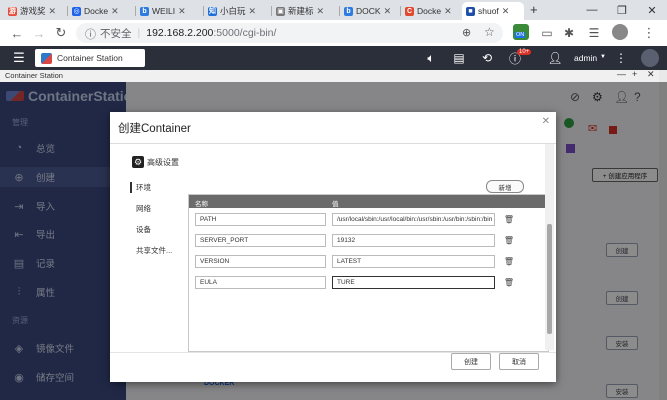 The height and width of the screenshot is (400, 667). What do you see at coordinates (368, 201) in the screenshot?
I see `table-header: 名称 值` at bounding box center [368, 201].